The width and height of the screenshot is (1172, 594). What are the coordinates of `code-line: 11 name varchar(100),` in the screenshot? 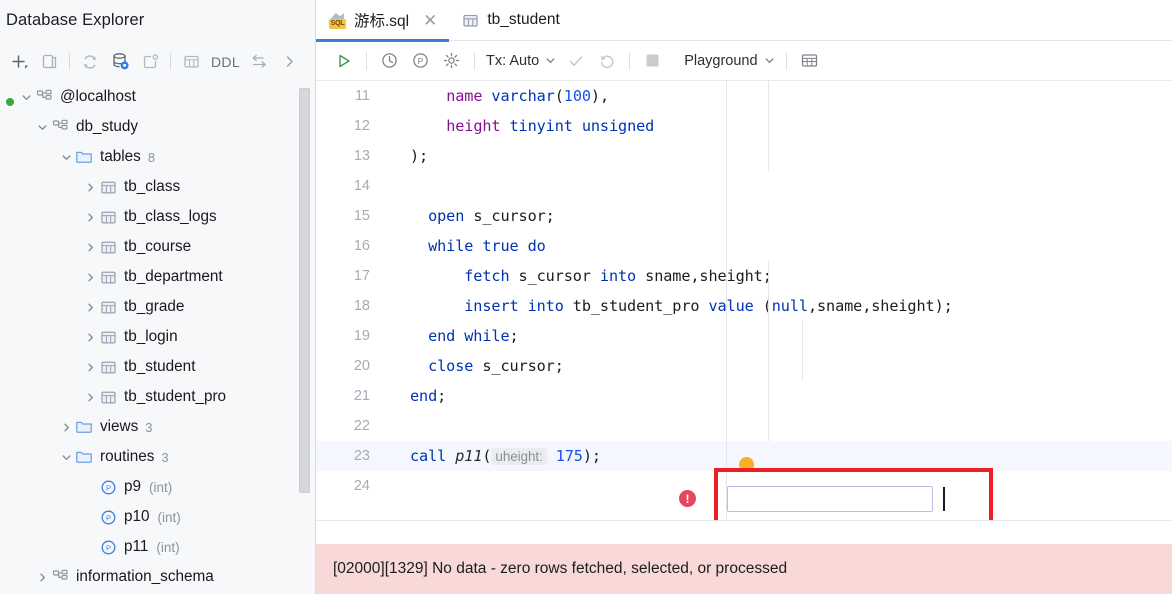 It's located at (744, 96).